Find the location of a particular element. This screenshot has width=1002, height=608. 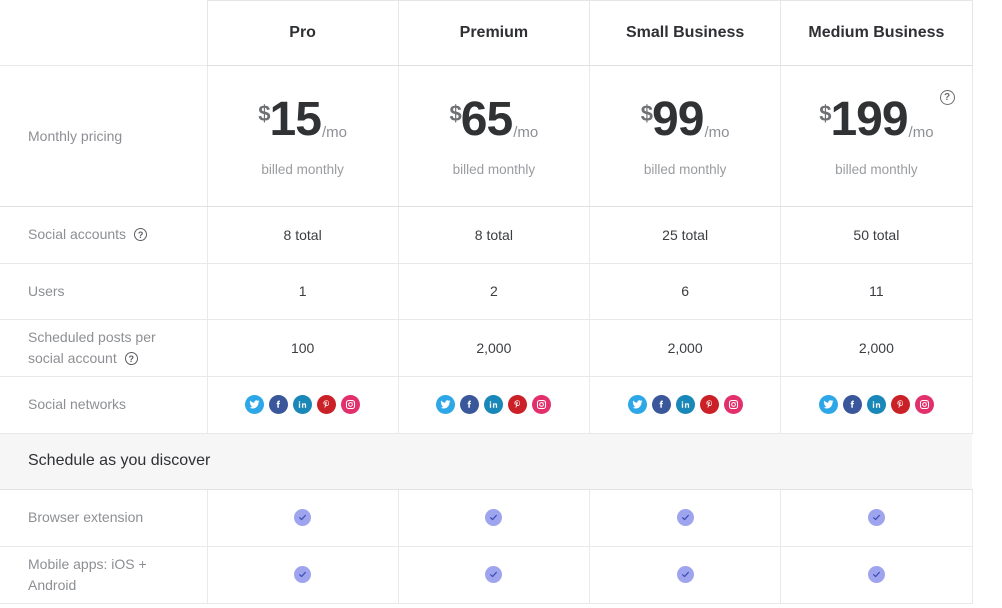

social-networks-cell-medium-business is located at coordinates (876, 405).